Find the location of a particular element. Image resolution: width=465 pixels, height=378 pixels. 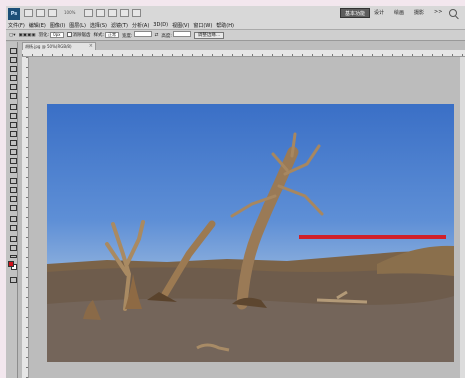

workspace-design: 设计 is located at coordinates (379, 13).